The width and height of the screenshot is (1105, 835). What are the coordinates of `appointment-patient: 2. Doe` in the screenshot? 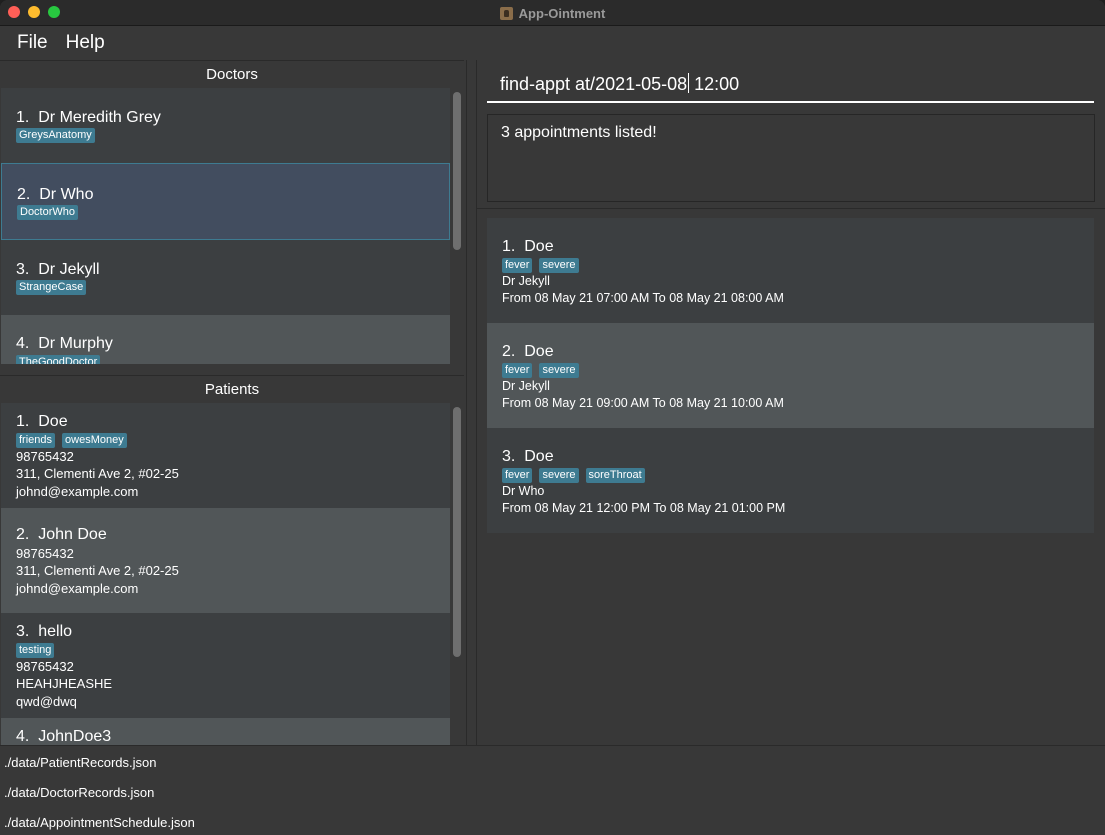 It's located at (528, 351).